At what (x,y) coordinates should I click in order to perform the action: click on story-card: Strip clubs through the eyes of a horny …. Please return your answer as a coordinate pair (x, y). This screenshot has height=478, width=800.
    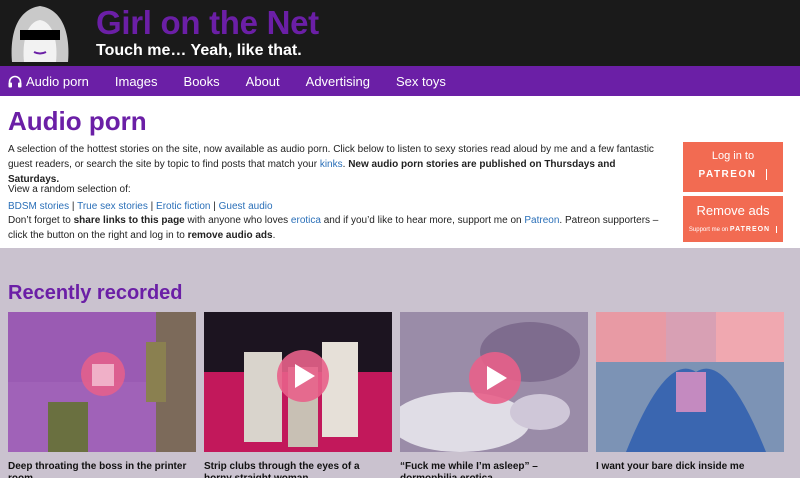
    Looking at the image, I should click on (298, 395).